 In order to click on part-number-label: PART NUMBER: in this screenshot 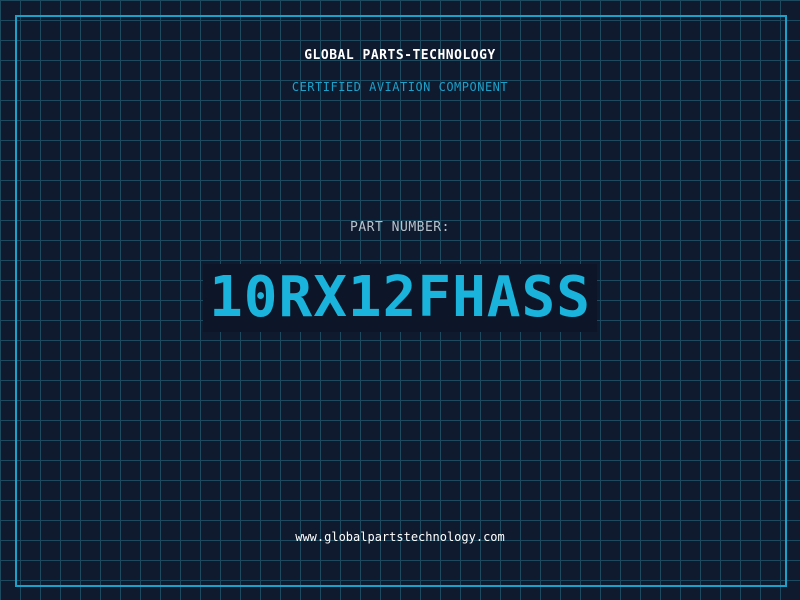, I will do `click(400, 227)`.